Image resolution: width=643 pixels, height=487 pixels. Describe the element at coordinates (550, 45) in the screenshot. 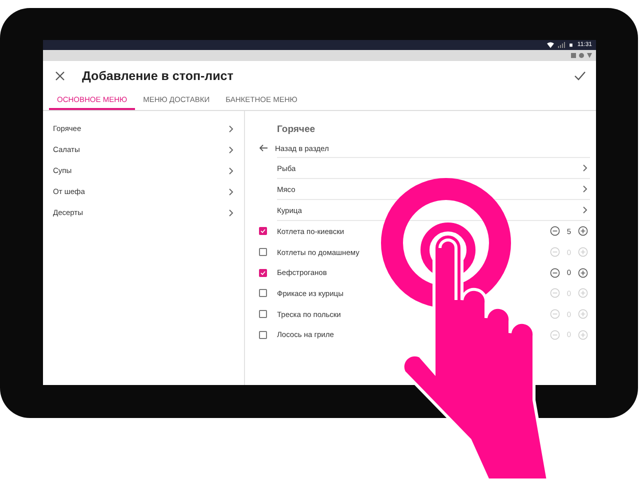

I see `wifi-icon` at that location.